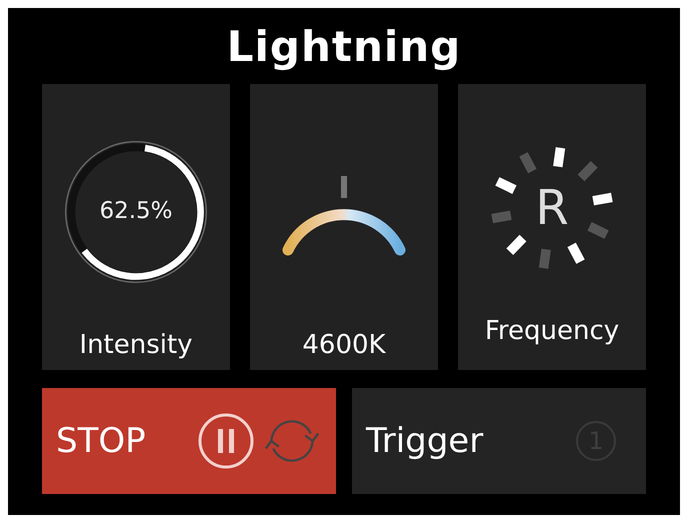  Describe the element at coordinates (344, 345) in the screenshot. I see `temperature-label: 4600K` at that location.